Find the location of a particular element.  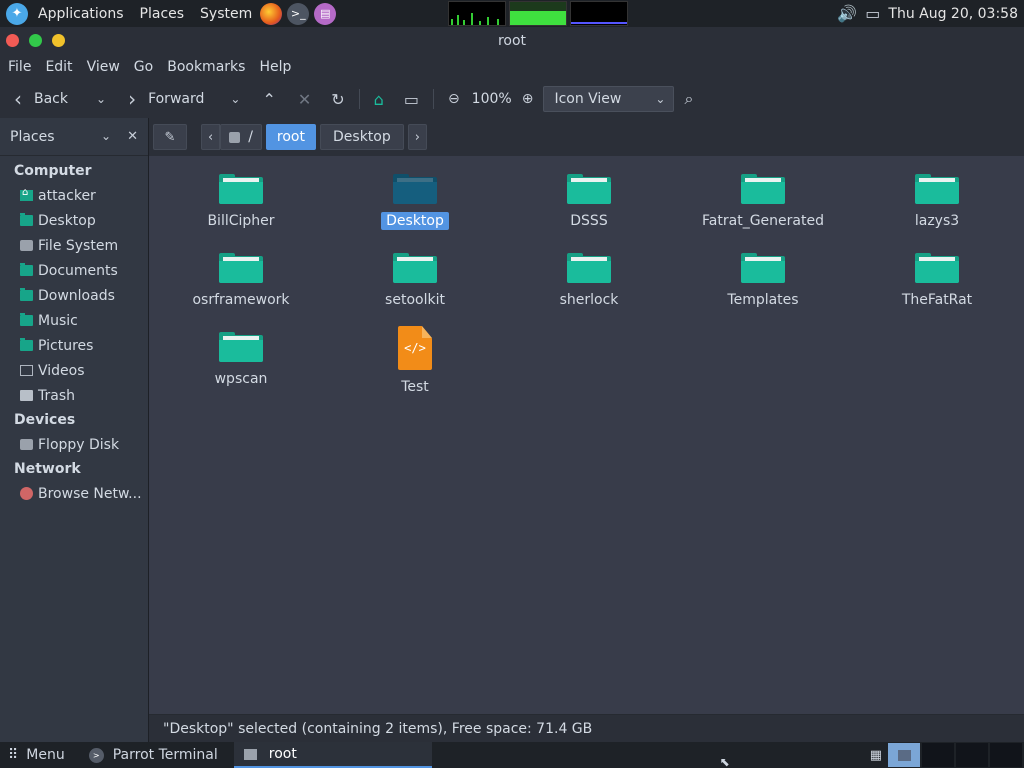

sidebar-item-trash: Trash is located at coordinates (74, 395).